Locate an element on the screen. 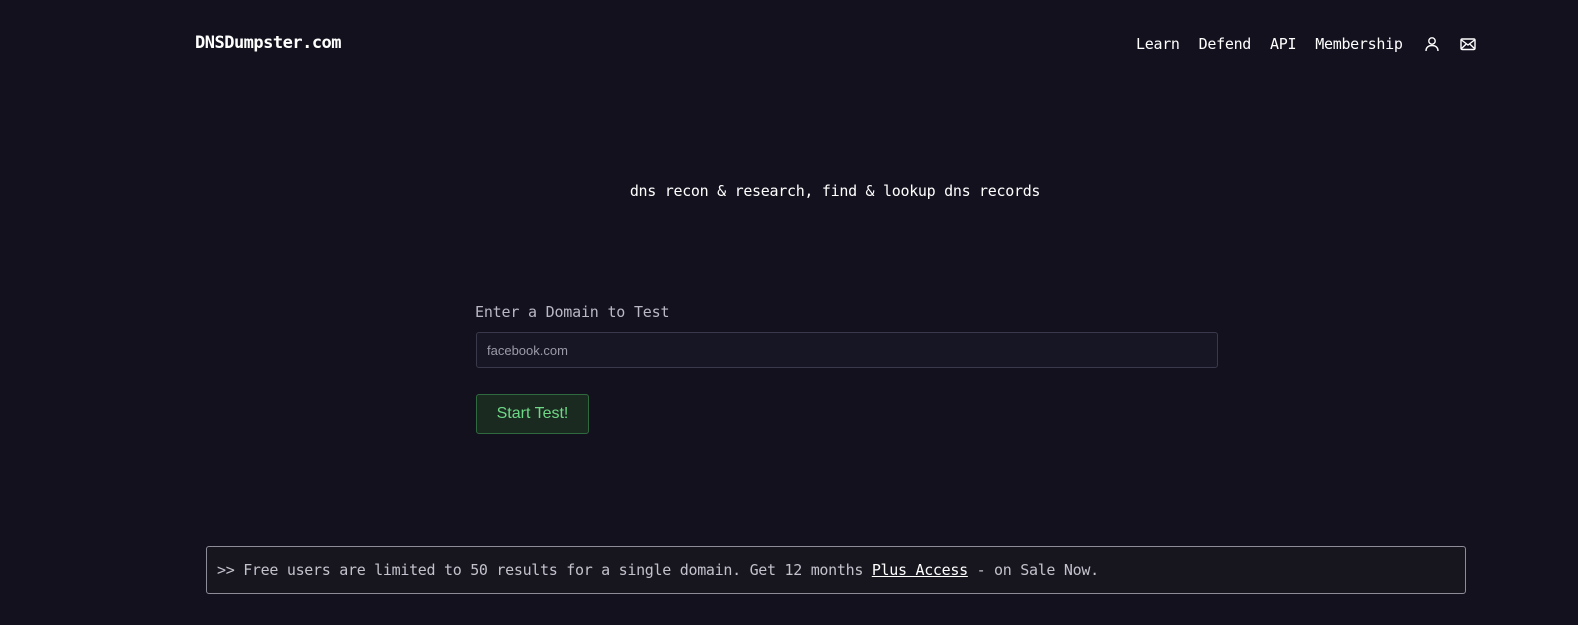 The image size is (1578, 625). mail-icon is located at coordinates (1468, 44).